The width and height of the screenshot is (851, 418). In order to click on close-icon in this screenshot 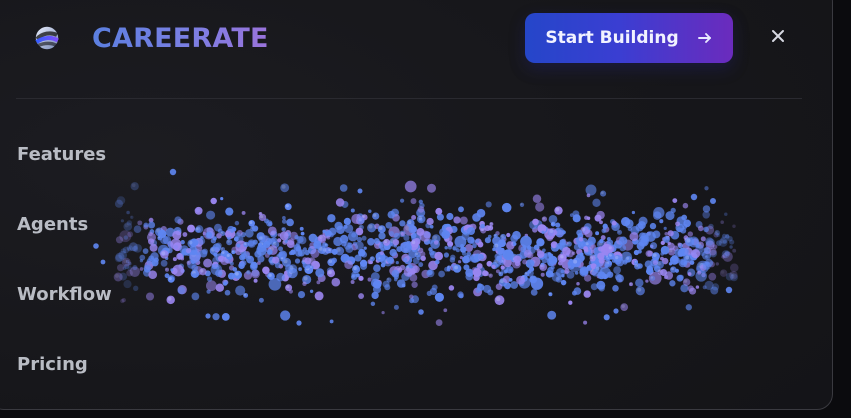, I will do `click(778, 38)`.